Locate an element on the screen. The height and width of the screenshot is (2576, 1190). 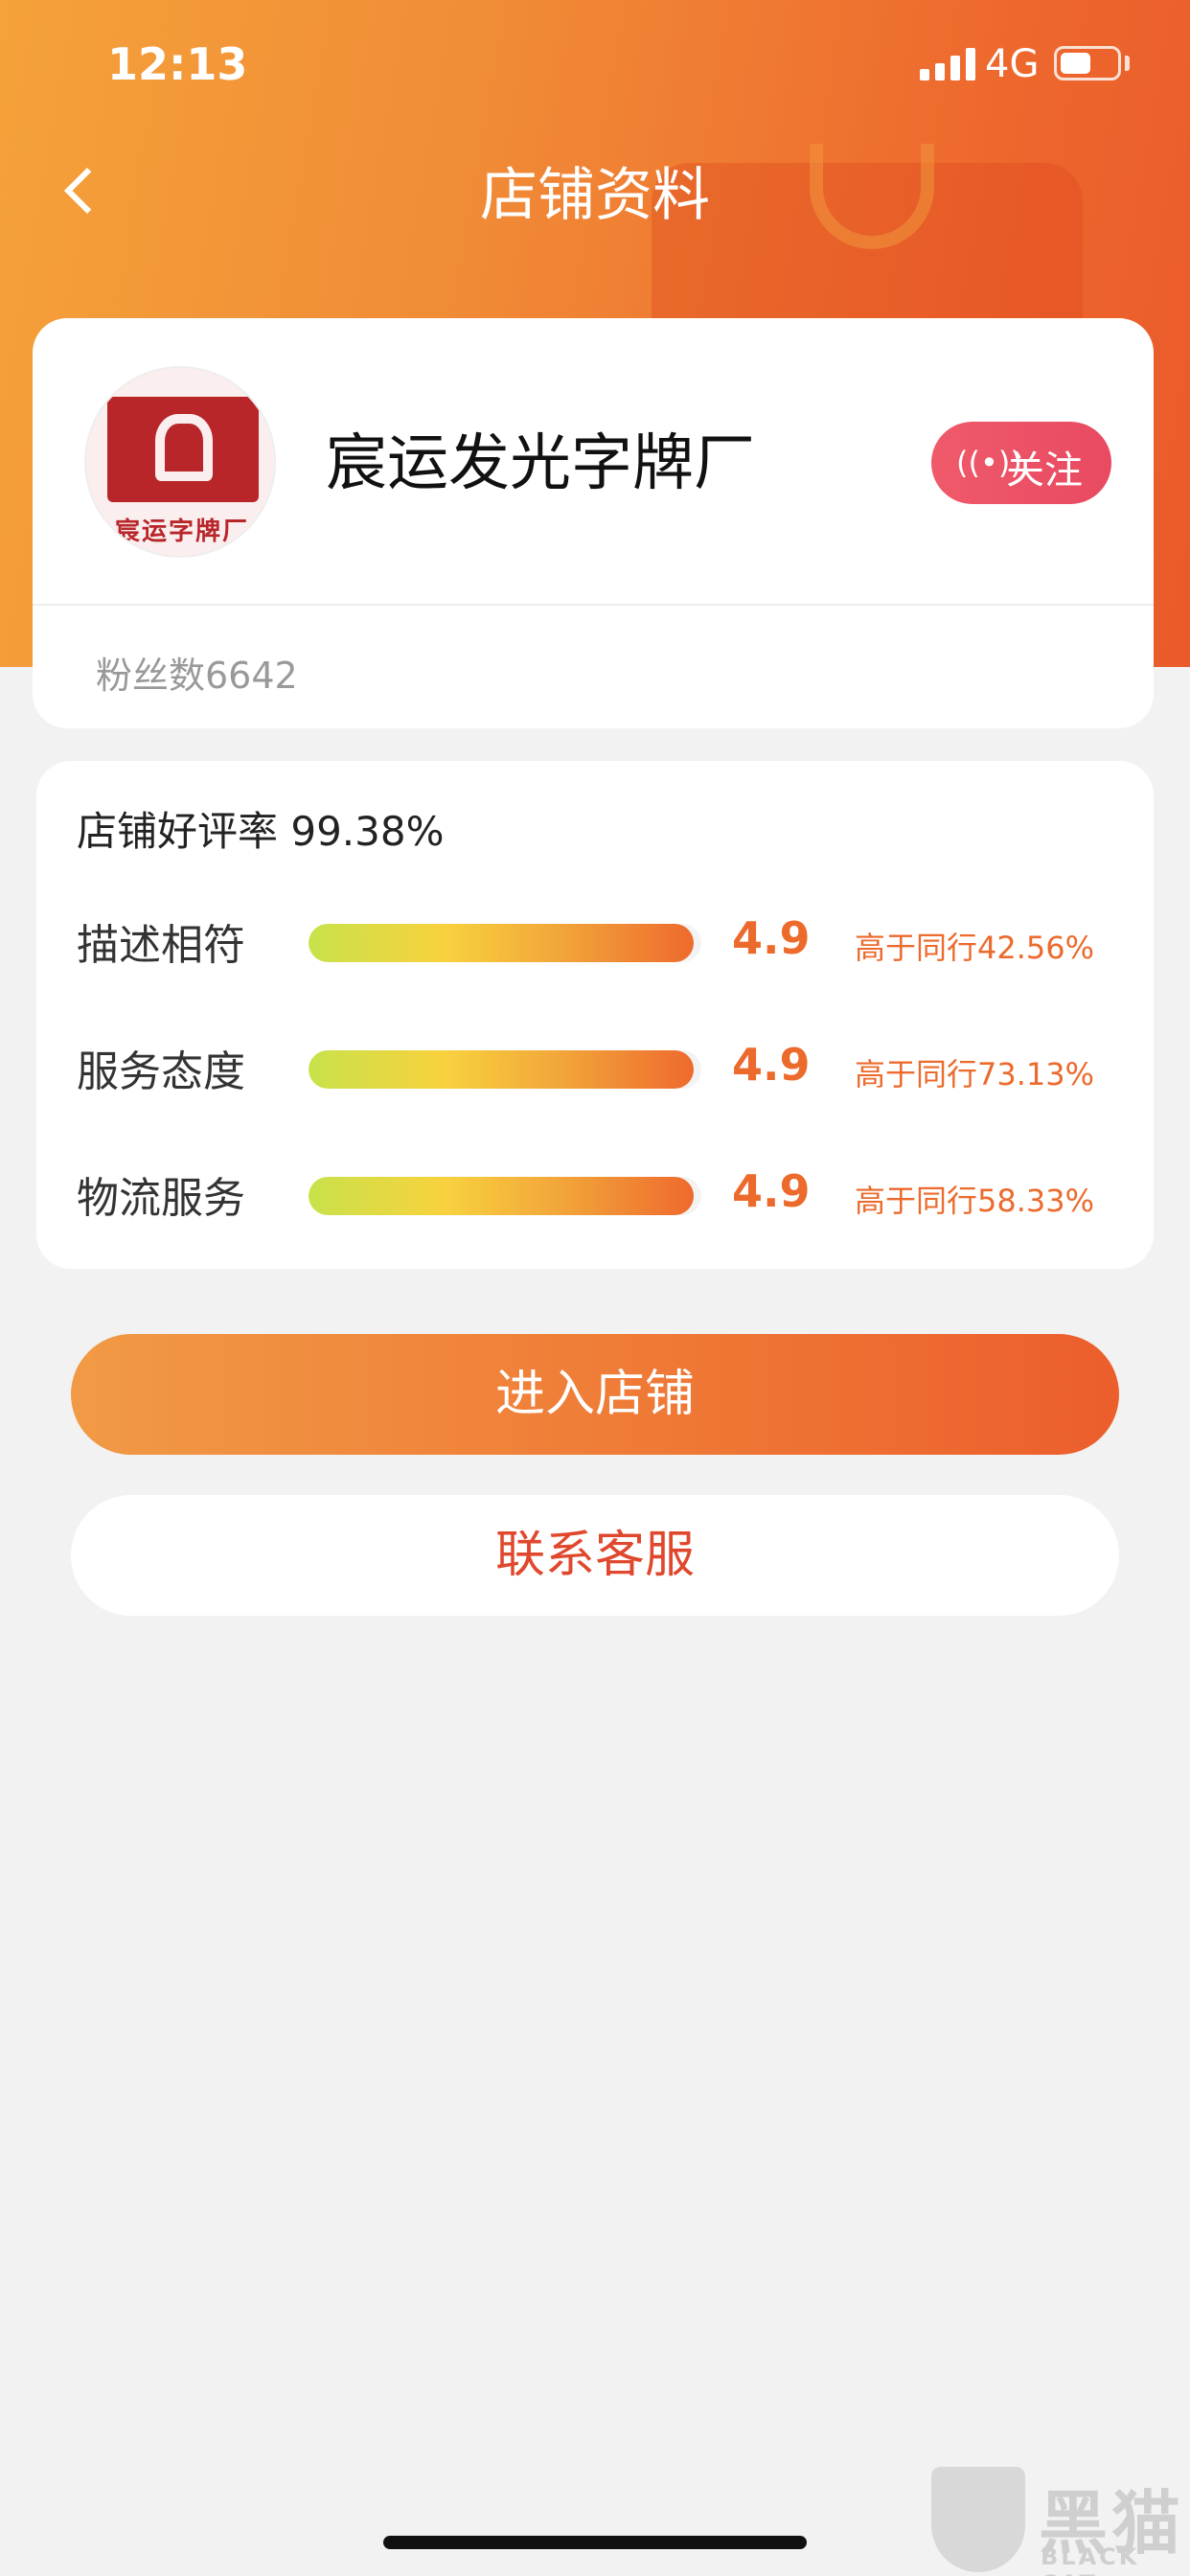
contact-service-button: 联系客服 is located at coordinates (595, 1555).